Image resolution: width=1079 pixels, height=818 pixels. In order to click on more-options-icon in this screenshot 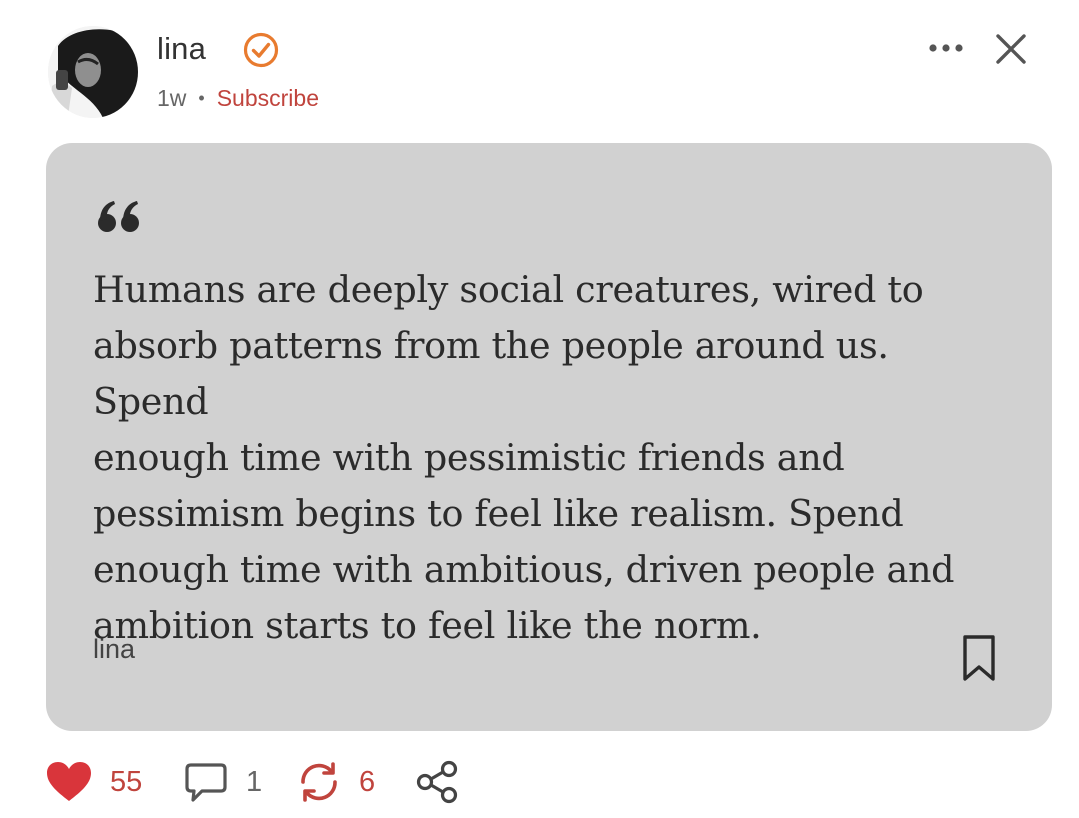, I will do `click(947, 48)`.